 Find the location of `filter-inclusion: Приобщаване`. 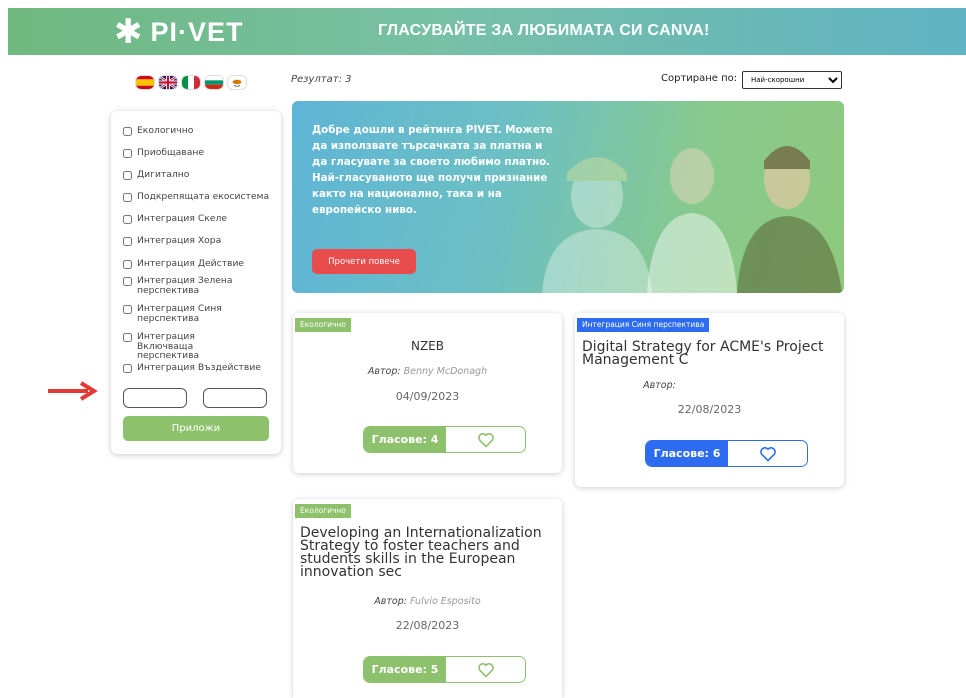

filter-inclusion: Приобщаване is located at coordinates (163, 153).